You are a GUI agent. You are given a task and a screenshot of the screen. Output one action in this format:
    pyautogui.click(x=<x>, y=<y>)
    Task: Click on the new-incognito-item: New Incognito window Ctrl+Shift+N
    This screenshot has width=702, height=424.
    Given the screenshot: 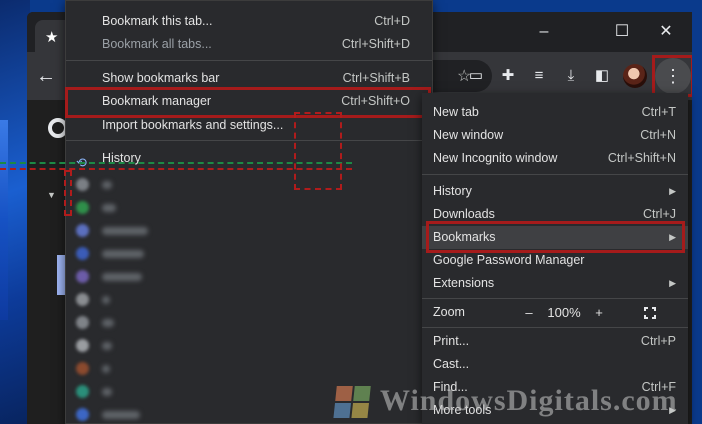 What is the action you would take?
    pyautogui.click(x=555, y=158)
    